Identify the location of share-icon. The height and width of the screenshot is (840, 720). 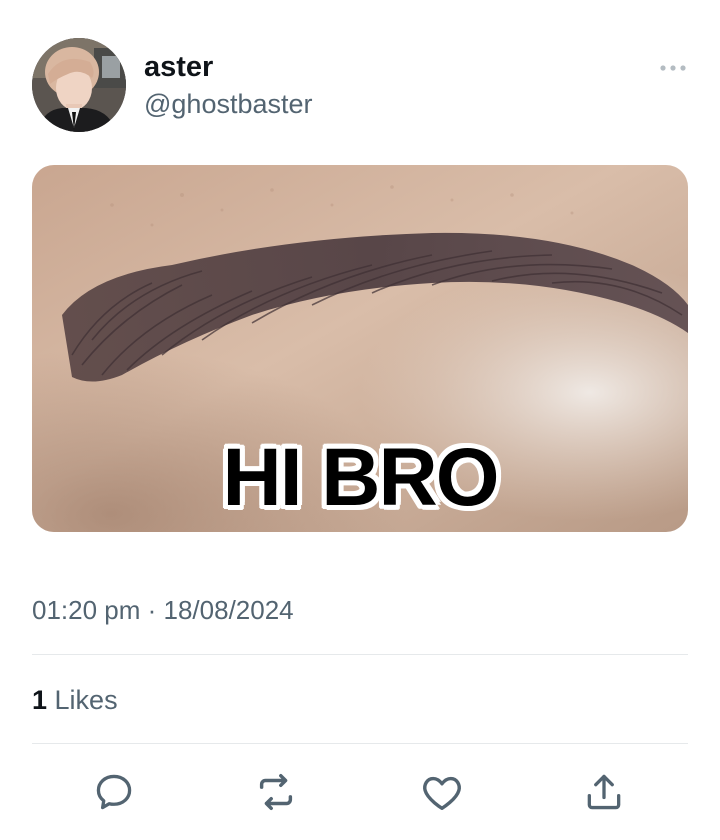
(604, 792).